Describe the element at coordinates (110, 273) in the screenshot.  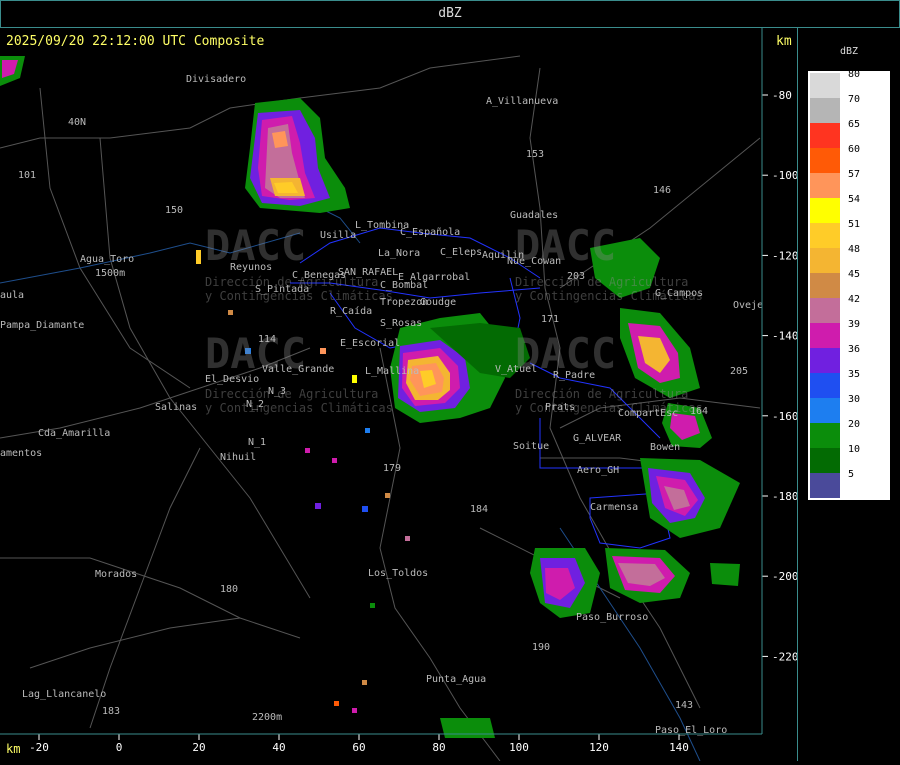
I see `place-label: 1500m` at that location.